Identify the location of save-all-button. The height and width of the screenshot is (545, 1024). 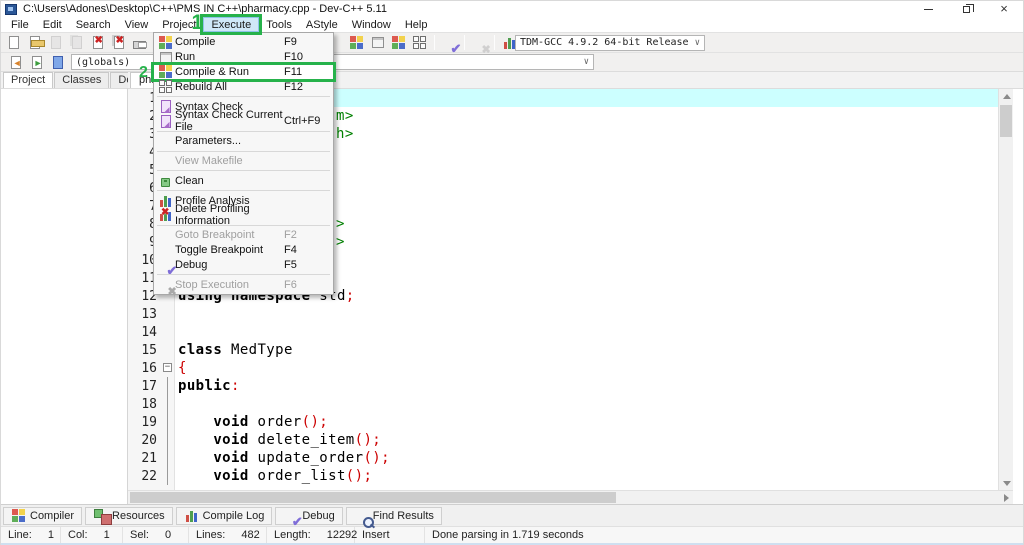
(76, 43).